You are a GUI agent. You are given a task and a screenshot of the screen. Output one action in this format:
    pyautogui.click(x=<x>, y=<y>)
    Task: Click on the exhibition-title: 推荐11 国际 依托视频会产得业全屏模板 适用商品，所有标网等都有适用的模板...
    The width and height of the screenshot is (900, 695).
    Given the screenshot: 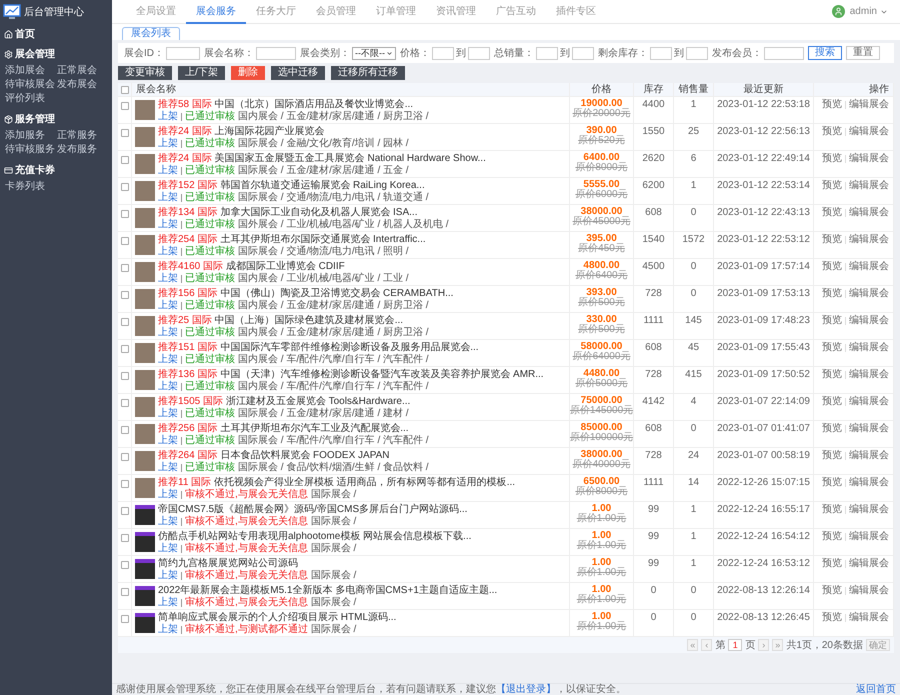 What is the action you would take?
    pyautogui.click(x=337, y=483)
    